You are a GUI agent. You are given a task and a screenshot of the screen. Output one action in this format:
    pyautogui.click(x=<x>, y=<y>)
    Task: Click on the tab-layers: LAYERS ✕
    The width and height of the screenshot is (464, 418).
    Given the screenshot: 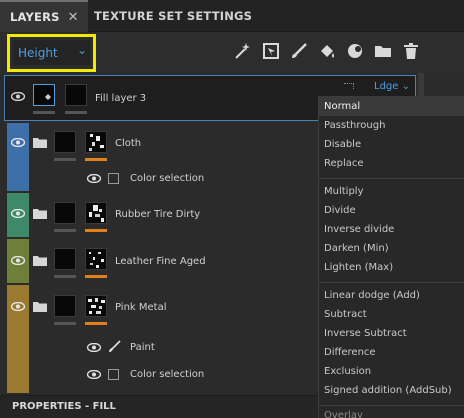 What is the action you would take?
    pyautogui.click(x=44, y=16)
    